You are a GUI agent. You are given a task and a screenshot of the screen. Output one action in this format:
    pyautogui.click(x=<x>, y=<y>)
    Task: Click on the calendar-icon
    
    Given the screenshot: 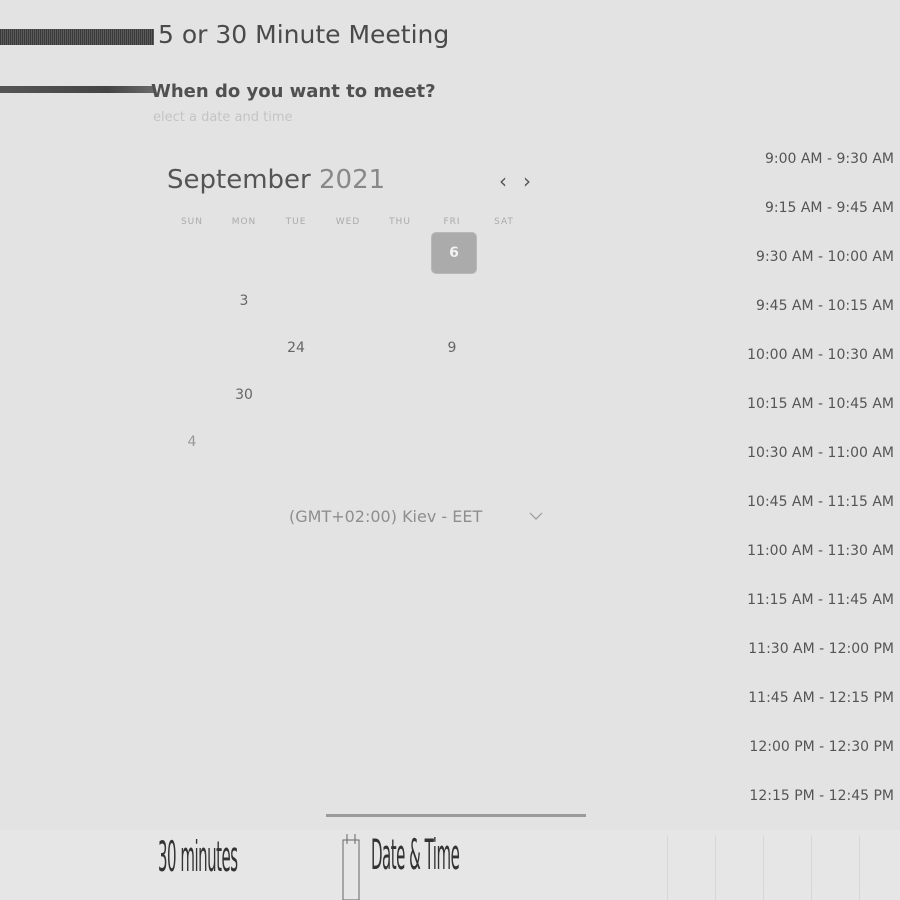 What is the action you would take?
    pyautogui.click(x=351, y=867)
    